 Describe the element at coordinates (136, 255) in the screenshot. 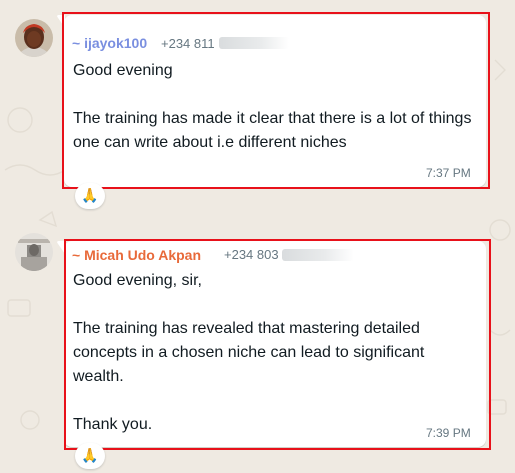

I see `sender-name: ~ Micah Udo Akpan` at that location.